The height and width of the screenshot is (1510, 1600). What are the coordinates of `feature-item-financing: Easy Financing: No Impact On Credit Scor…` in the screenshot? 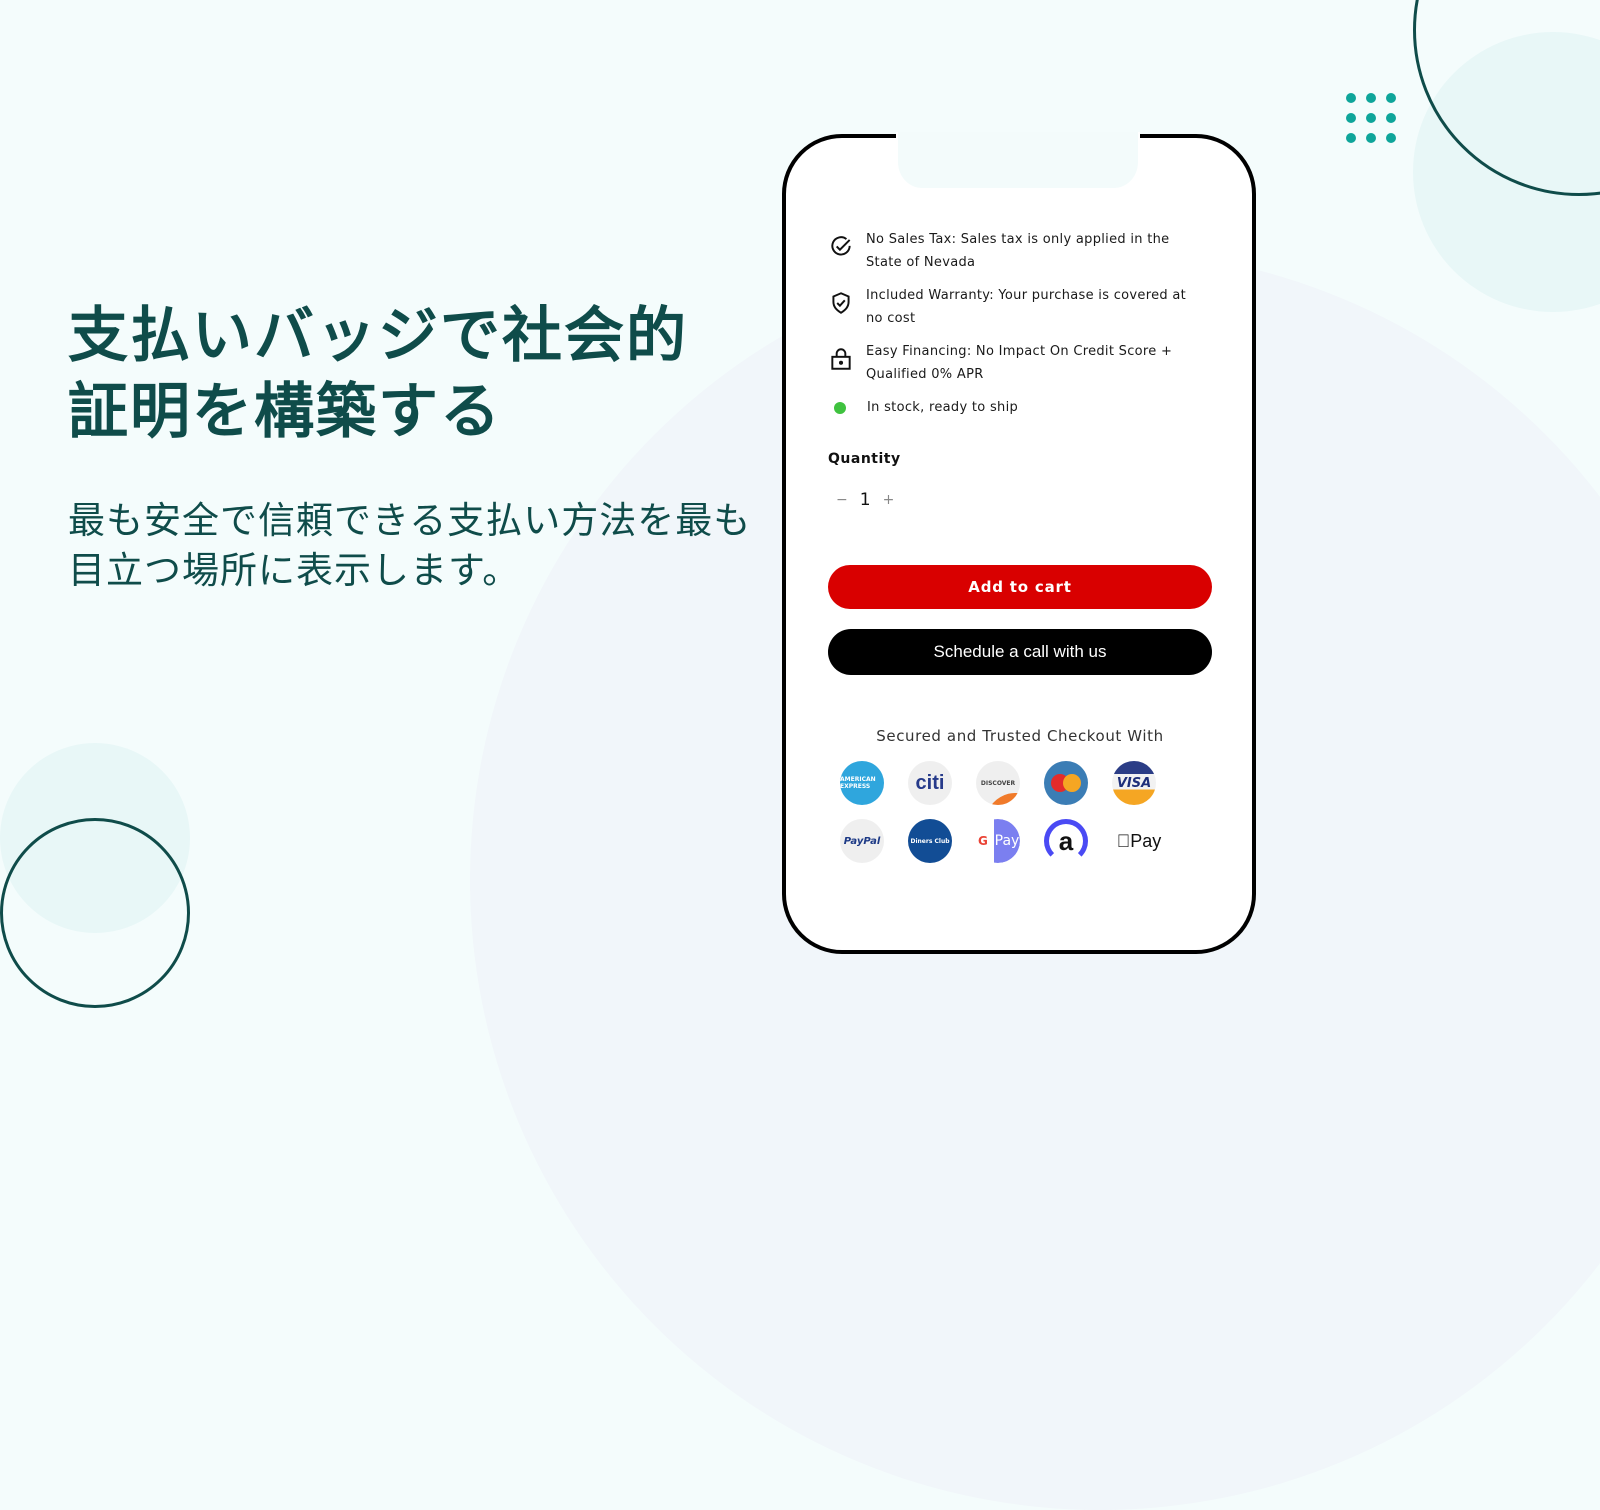 It's located at (1008, 363).